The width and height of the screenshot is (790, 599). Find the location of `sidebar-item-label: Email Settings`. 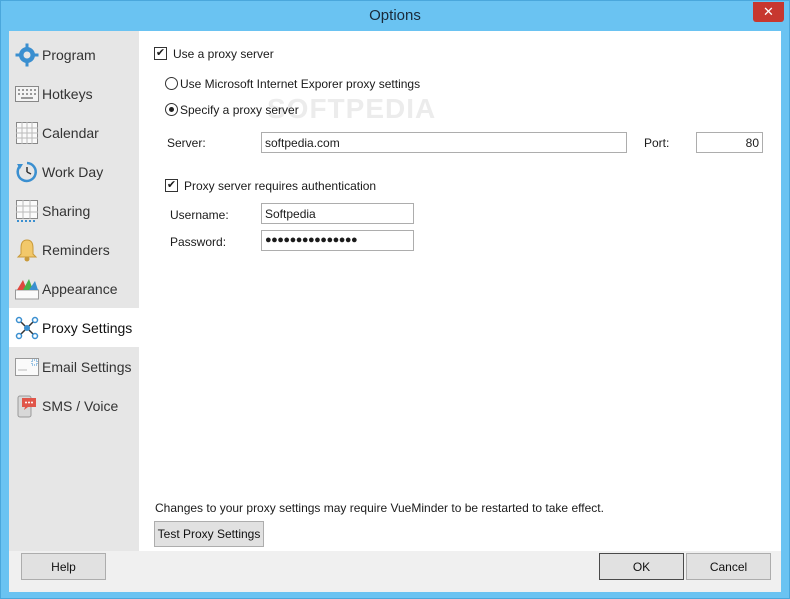

sidebar-item-label: Email Settings is located at coordinates (87, 366).